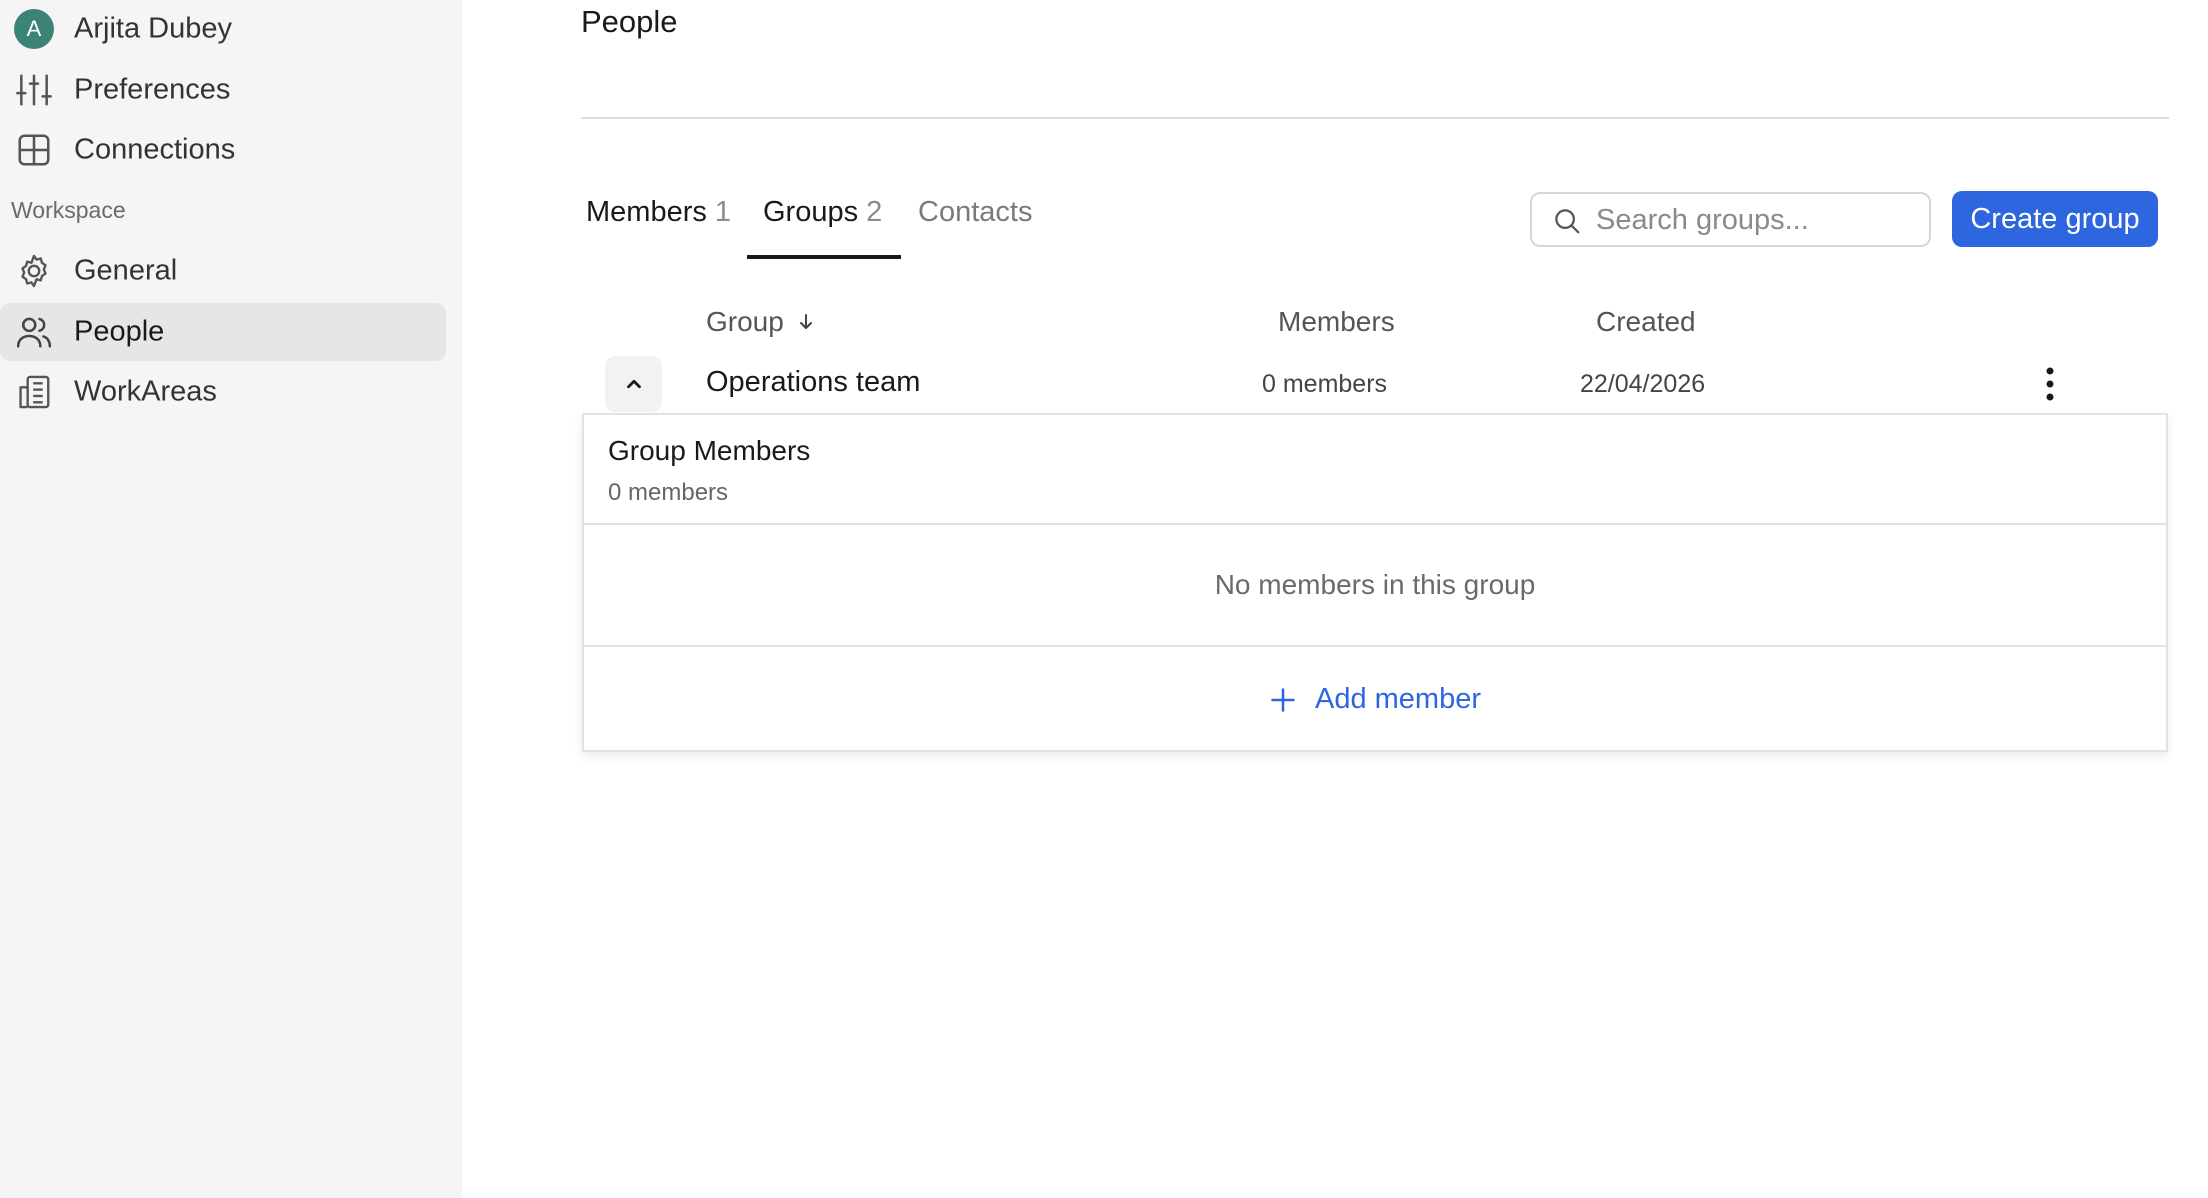 Image resolution: width=2208 pixels, height=1198 pixels. Describe the element at coordinates (1756, 220) in the screenshot. I see `search-input` at that location.